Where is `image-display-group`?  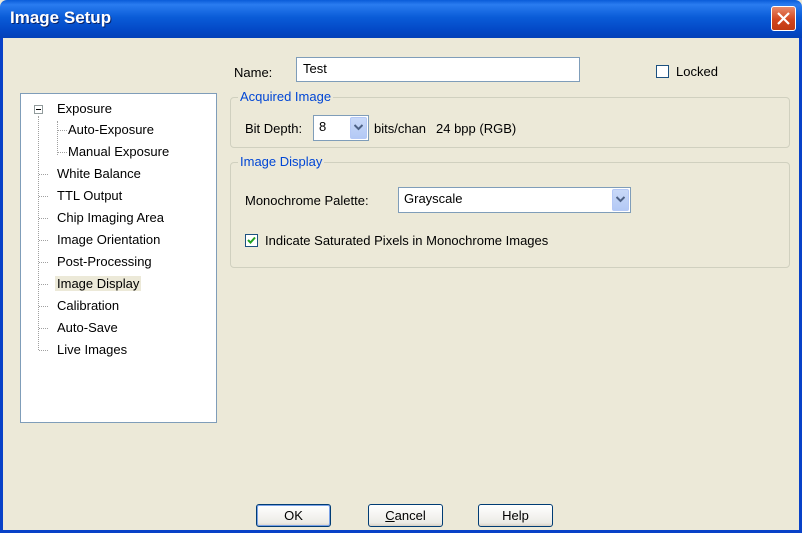 image-display-group is located at coordinates (510, 215).